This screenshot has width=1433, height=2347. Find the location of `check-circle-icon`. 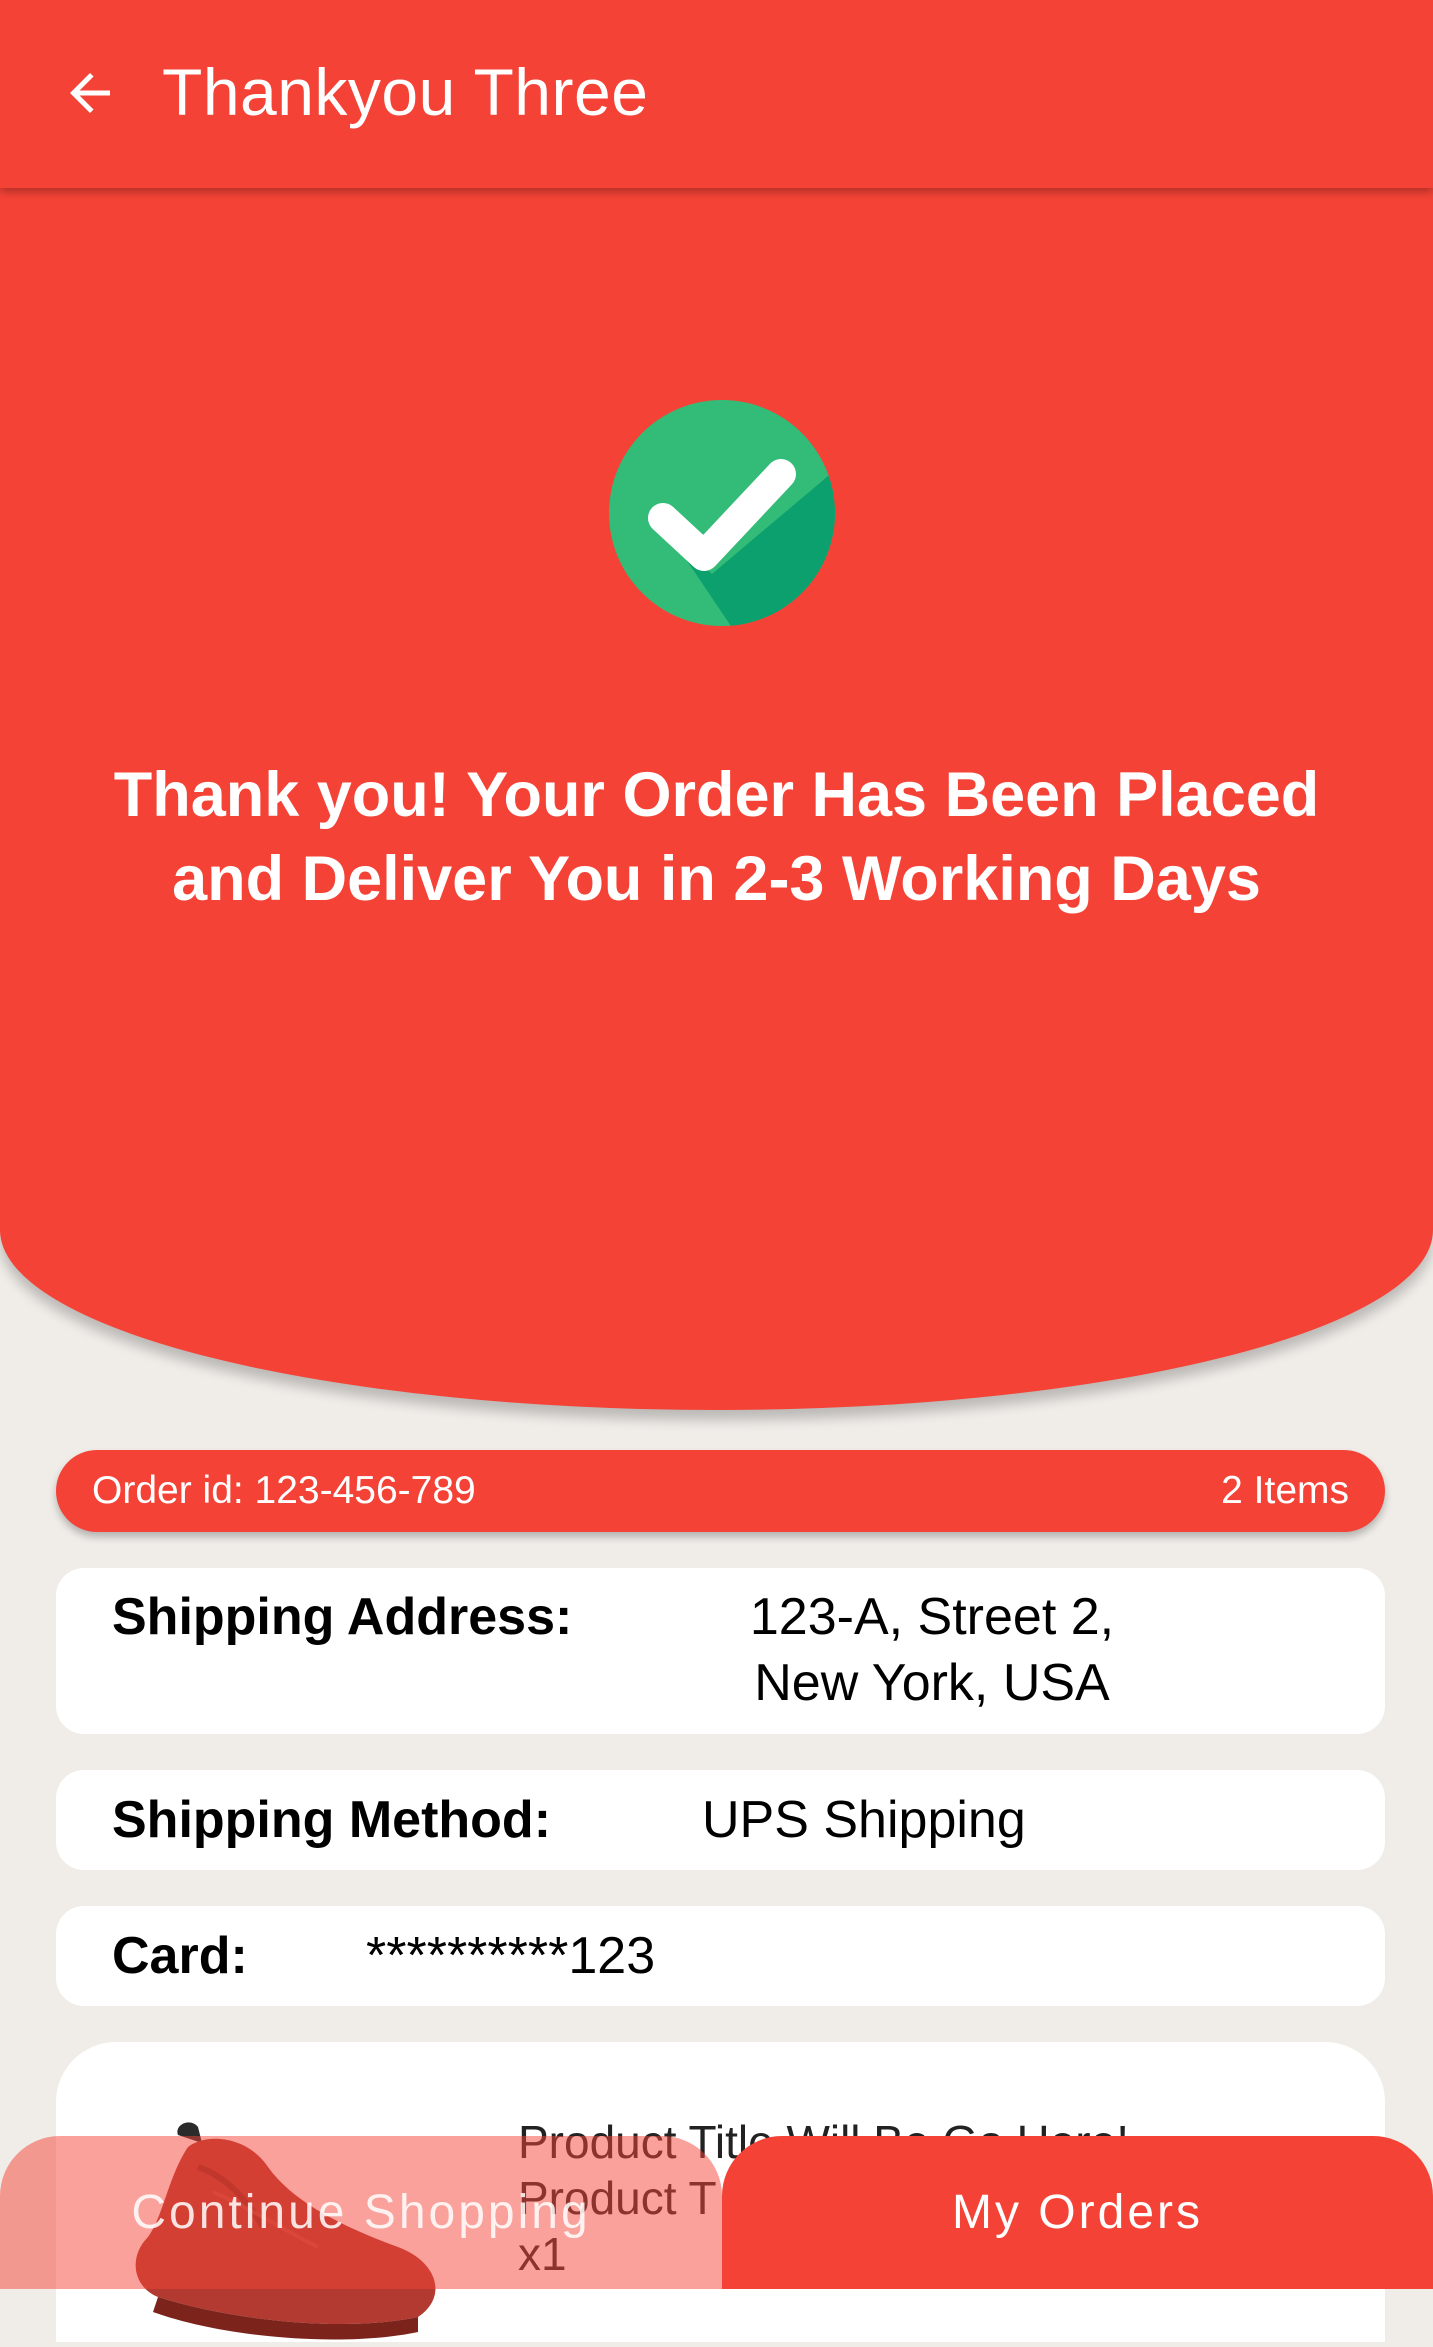

check-circle-icon is located at coordinates (722, 513).